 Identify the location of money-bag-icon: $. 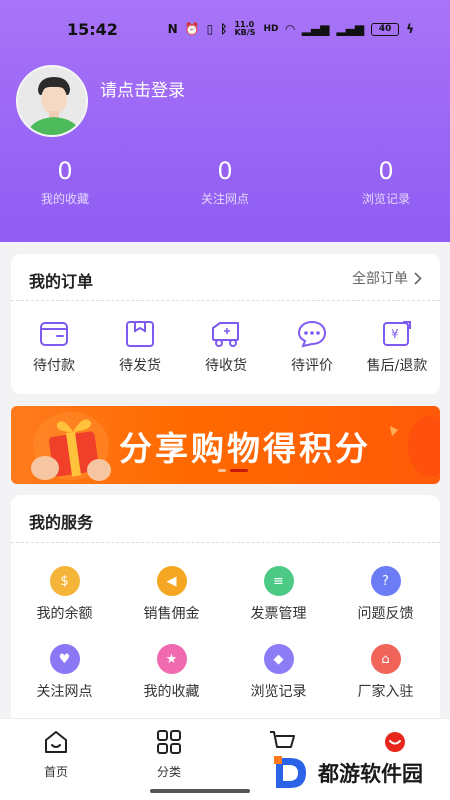
(64, 581).